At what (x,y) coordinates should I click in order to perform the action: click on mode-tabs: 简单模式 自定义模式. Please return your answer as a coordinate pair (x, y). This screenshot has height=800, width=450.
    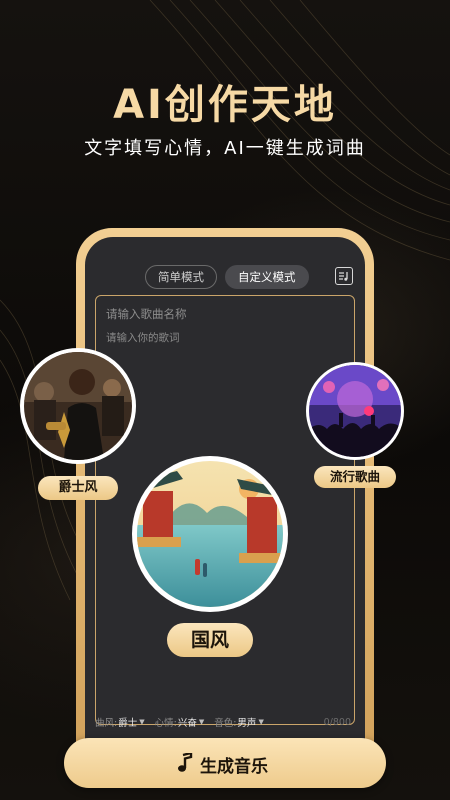
    Looking at the image, I should click on (227, 277).